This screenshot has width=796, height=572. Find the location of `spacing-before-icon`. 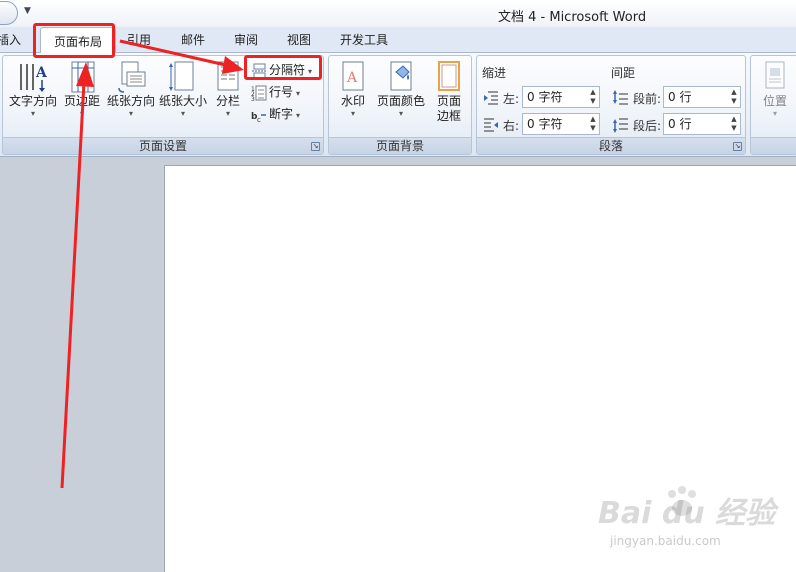

spacing-before-icon is located at coordinates (620, 97).